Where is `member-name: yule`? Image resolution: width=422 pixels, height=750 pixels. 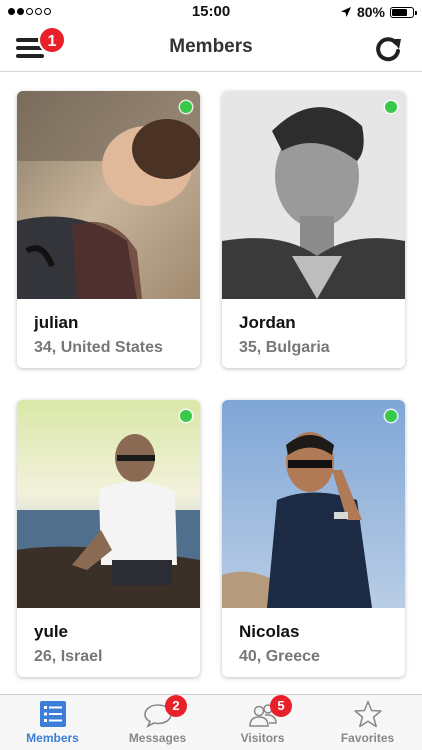 member-name: yule is located at coordinates (51, 631).